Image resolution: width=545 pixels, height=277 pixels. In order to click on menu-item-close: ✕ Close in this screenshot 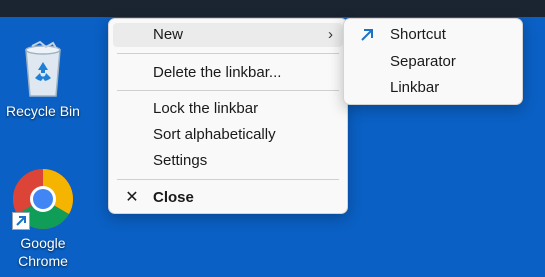, I will do `click(228, 198)`.